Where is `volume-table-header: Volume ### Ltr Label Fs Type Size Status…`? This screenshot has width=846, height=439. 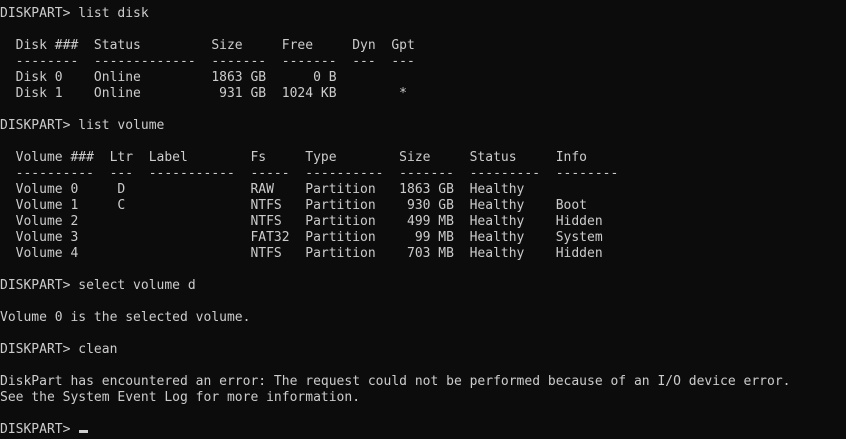
volume-table-header: Volume ### Ltr Label Fs Type Size Status… is located at coordinates (293, 157).